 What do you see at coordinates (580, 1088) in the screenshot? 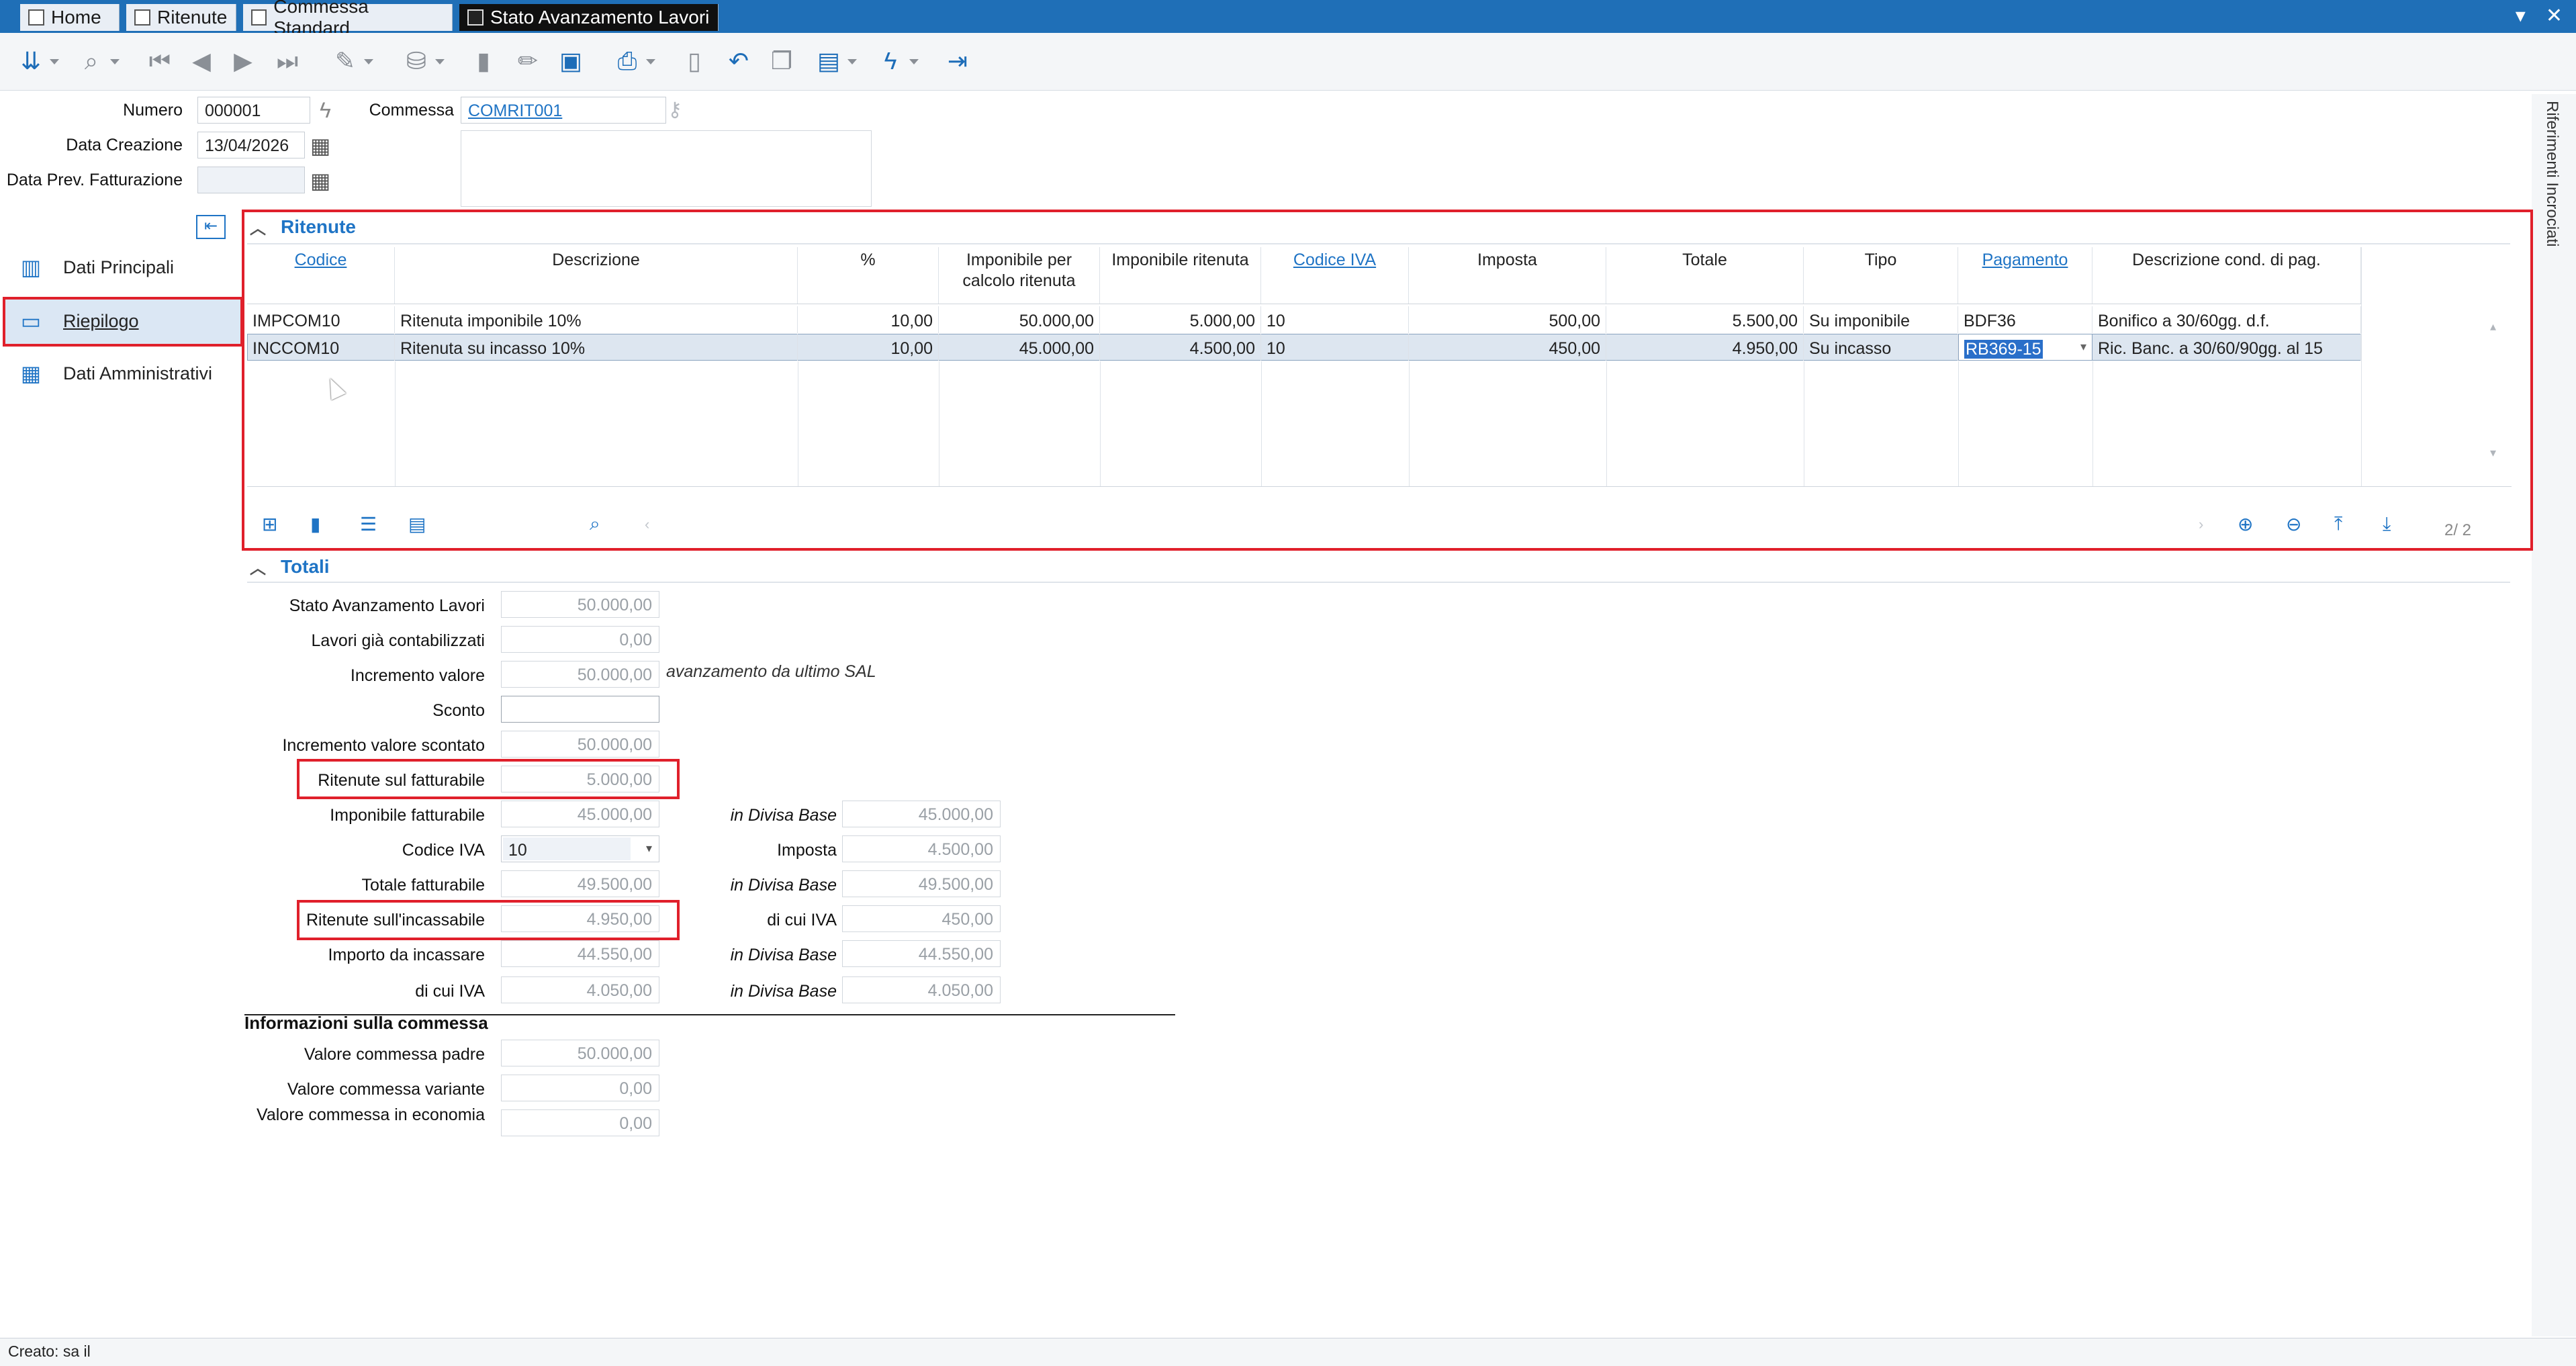
I see `valore-commessa-variante-field: 0,00` at bounding box center [580, 1088].